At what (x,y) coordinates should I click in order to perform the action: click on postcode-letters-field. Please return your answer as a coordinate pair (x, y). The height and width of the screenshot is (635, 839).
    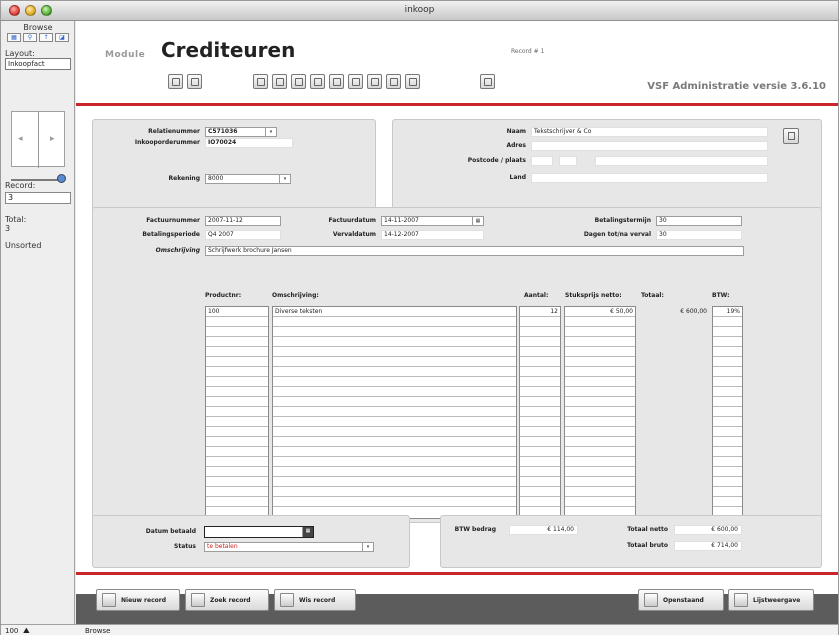
    Looking at the image, I should click on (568, 161).